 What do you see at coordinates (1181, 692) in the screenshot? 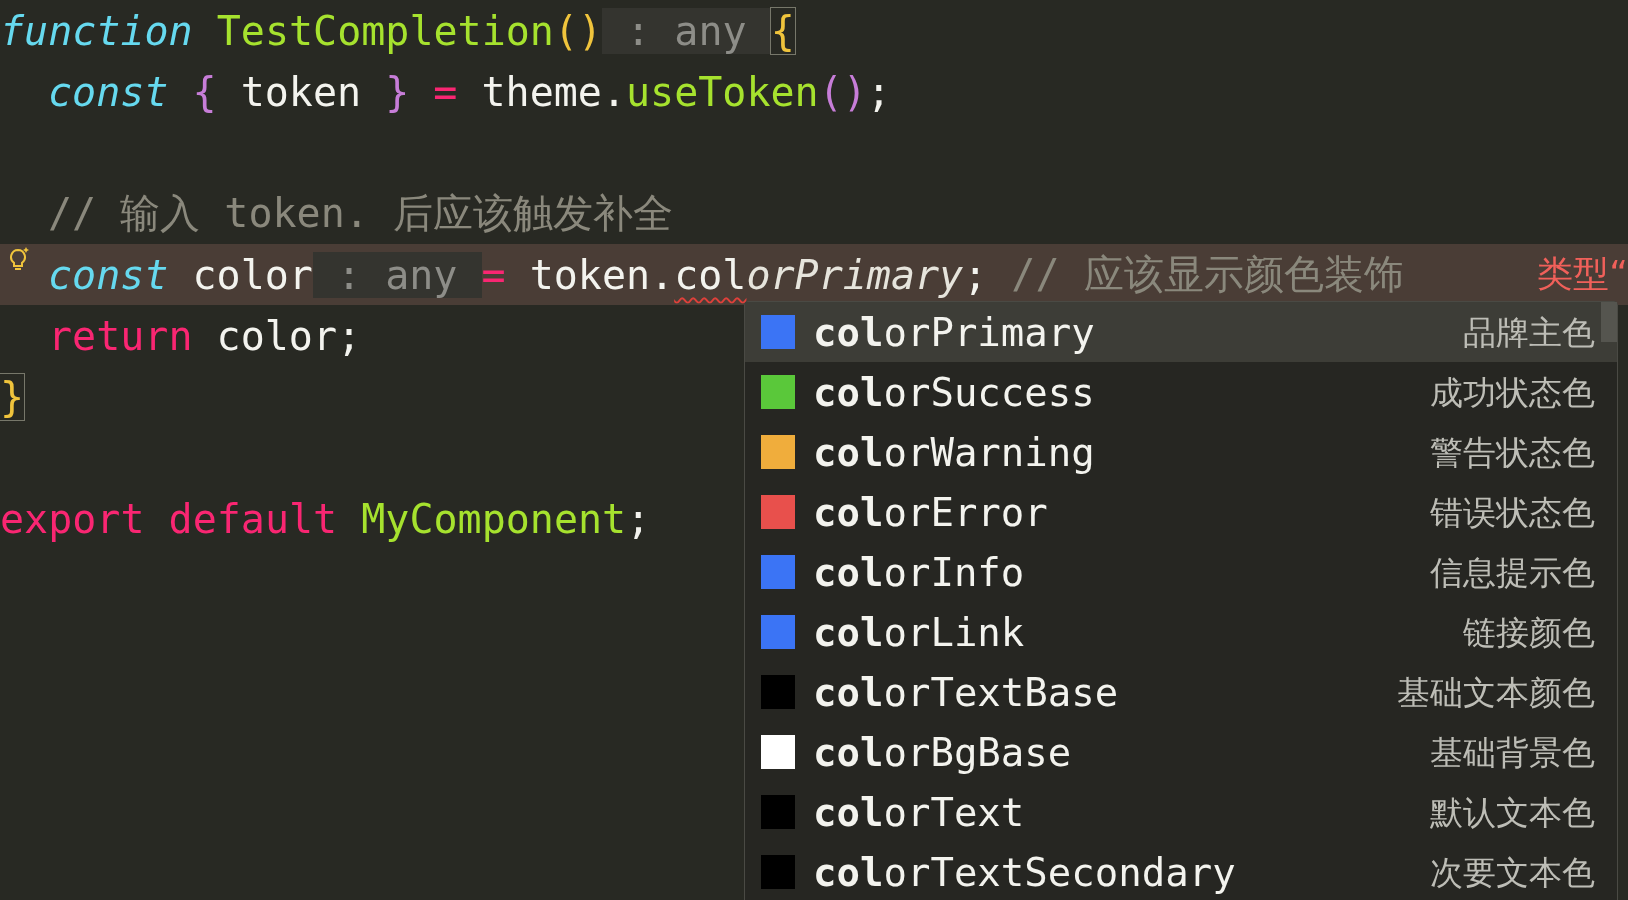
I see `suggestion-item: colorTextBase 基础文本颜色` at bounding box center [1181, 692].